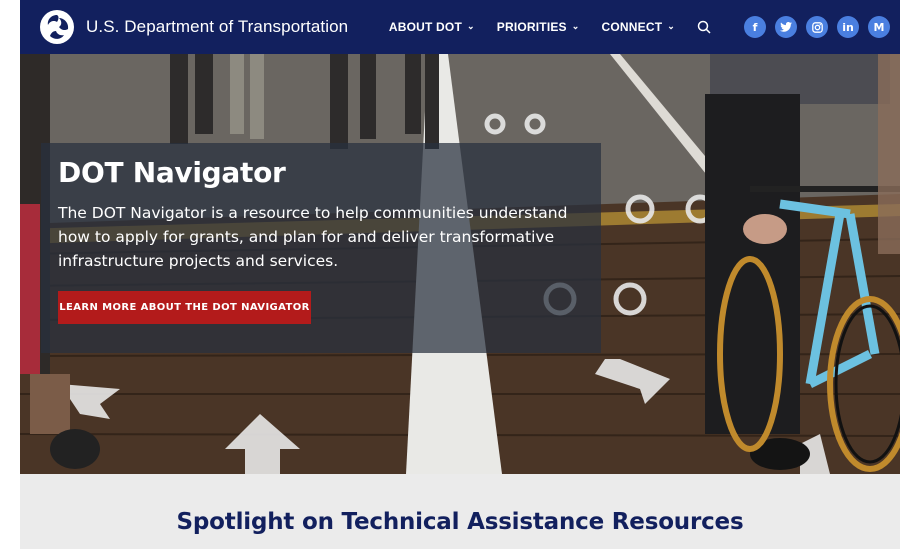  I want to click on social-links: f in M, so click(812, 27).